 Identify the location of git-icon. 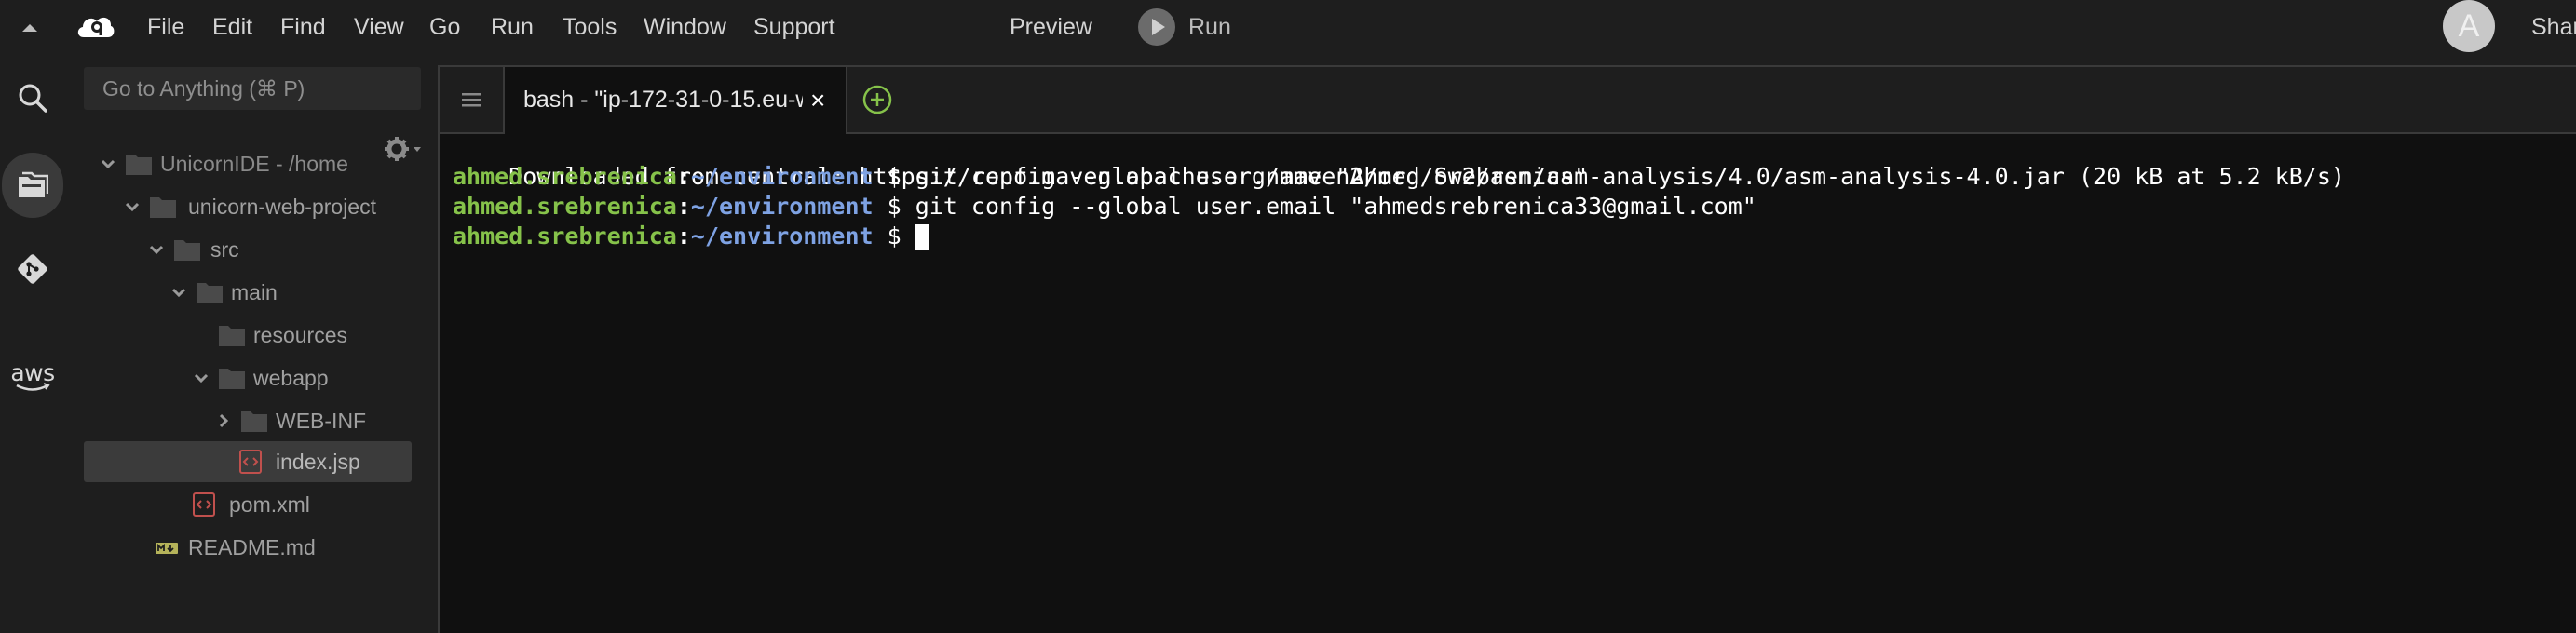
(32, 269).